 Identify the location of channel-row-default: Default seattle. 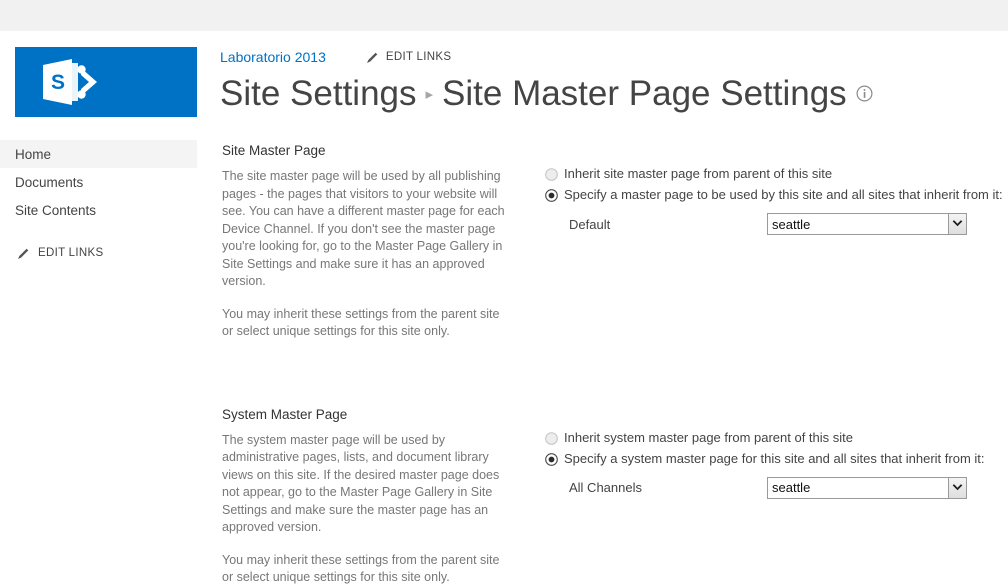
(776, 224).